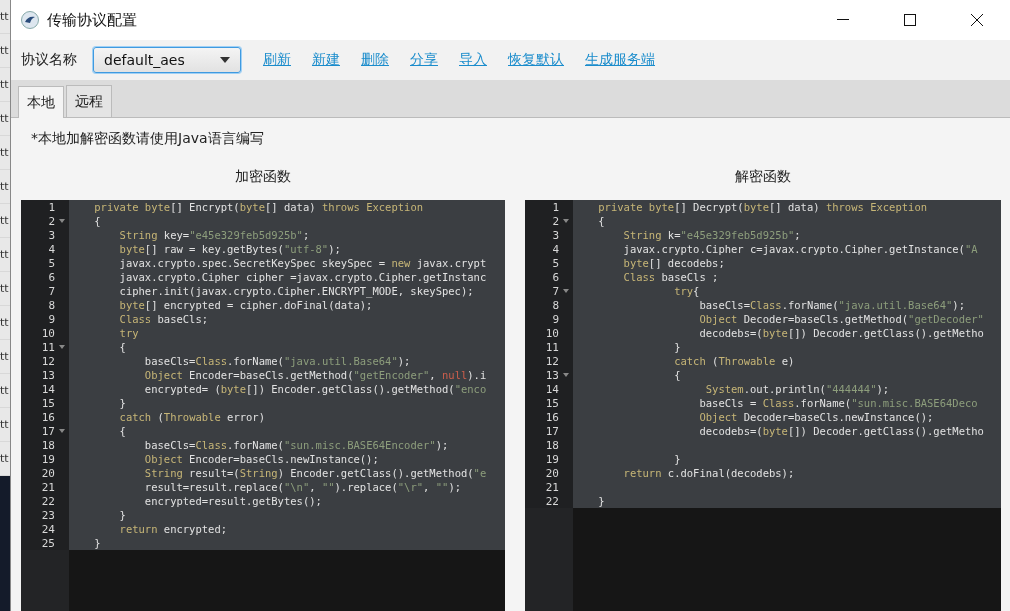 The width and height of the screenshot is (1010, 611). What do you see at coordinates (375, 60) in the screenshot?
I see `toolbar-link: 删除` at bounding box center [375, 60].